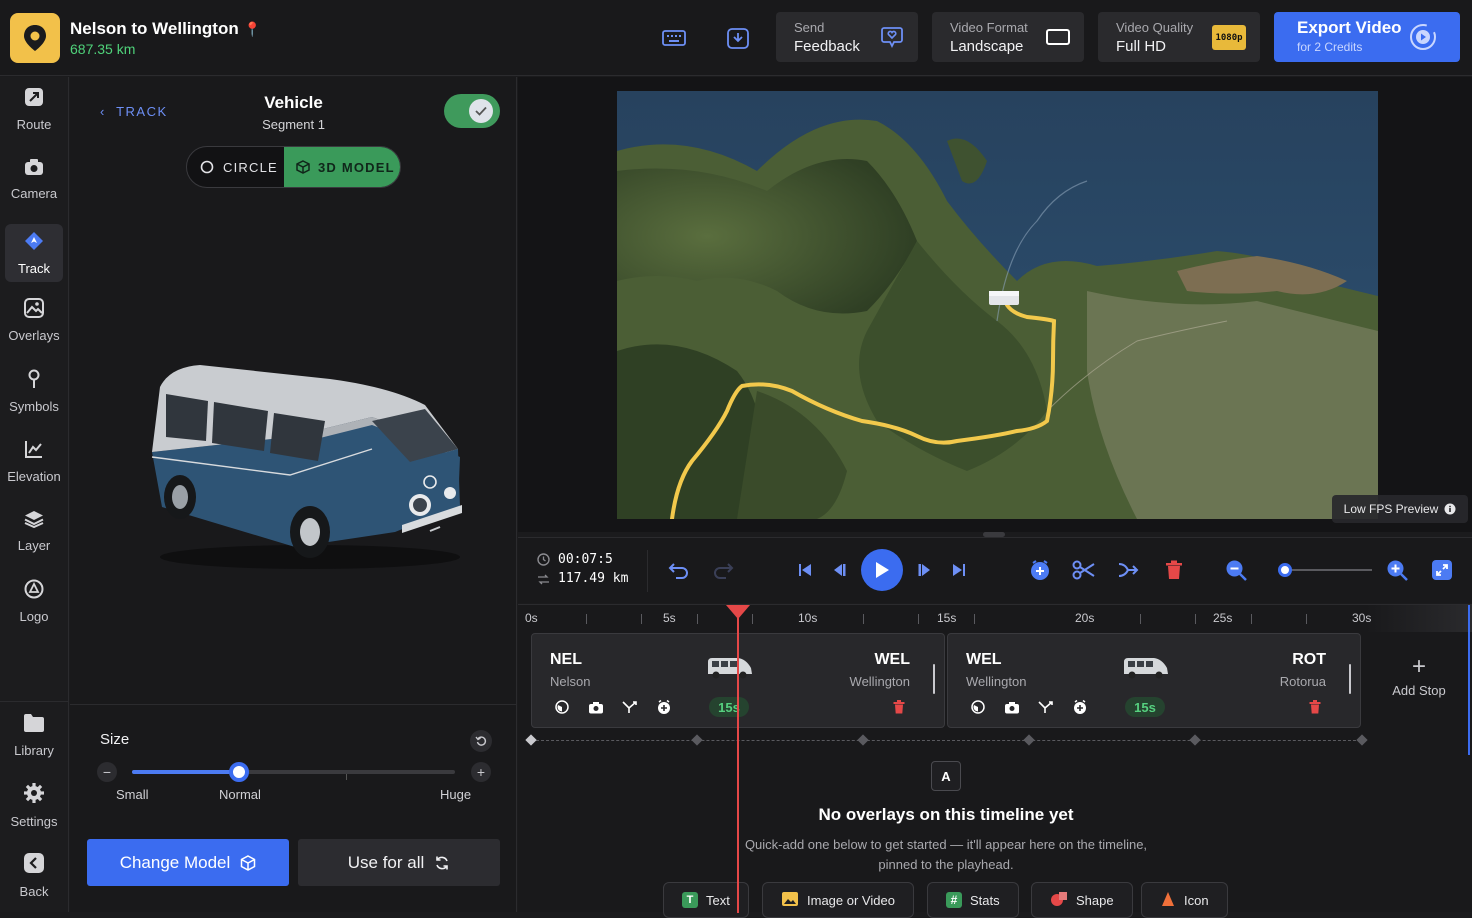 Image resolution: width=1472 pixels, height=918 pixels. I want to click on rail-item-library: Library, so click(34, 735).